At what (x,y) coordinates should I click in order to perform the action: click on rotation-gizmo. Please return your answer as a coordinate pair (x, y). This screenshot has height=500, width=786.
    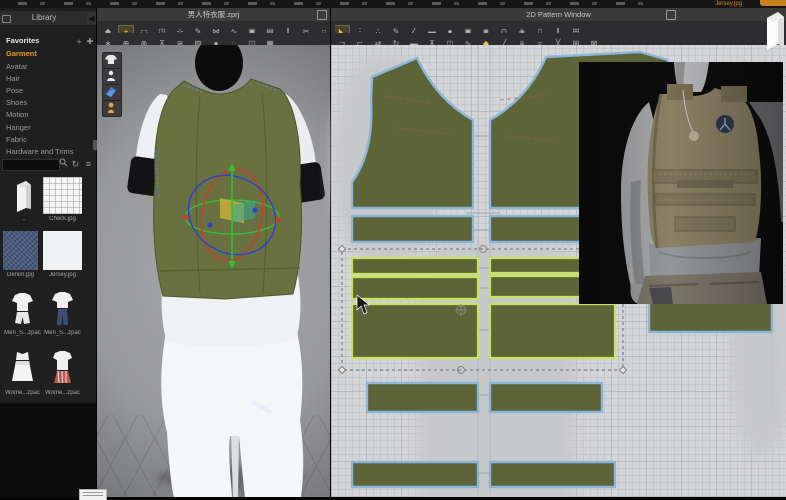
    Looking at the image, I should click on (232, 216).